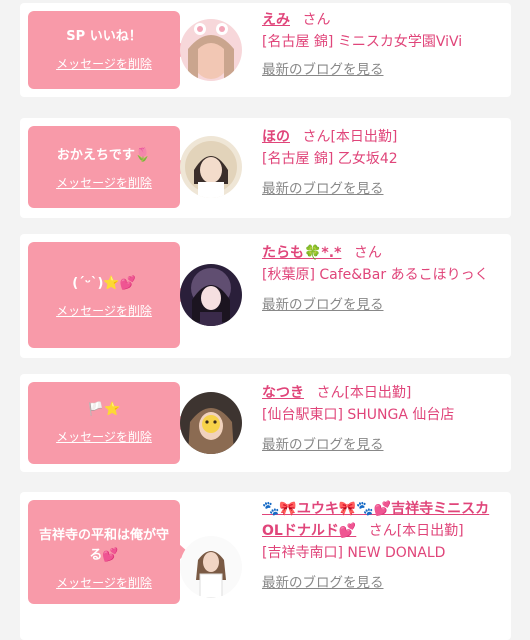 The width and height of the screenshot is (530, 640). I want to click on message-bubble: (ˊᵕˋ)⭐💕 メッセージを削除, so click(108, 295).